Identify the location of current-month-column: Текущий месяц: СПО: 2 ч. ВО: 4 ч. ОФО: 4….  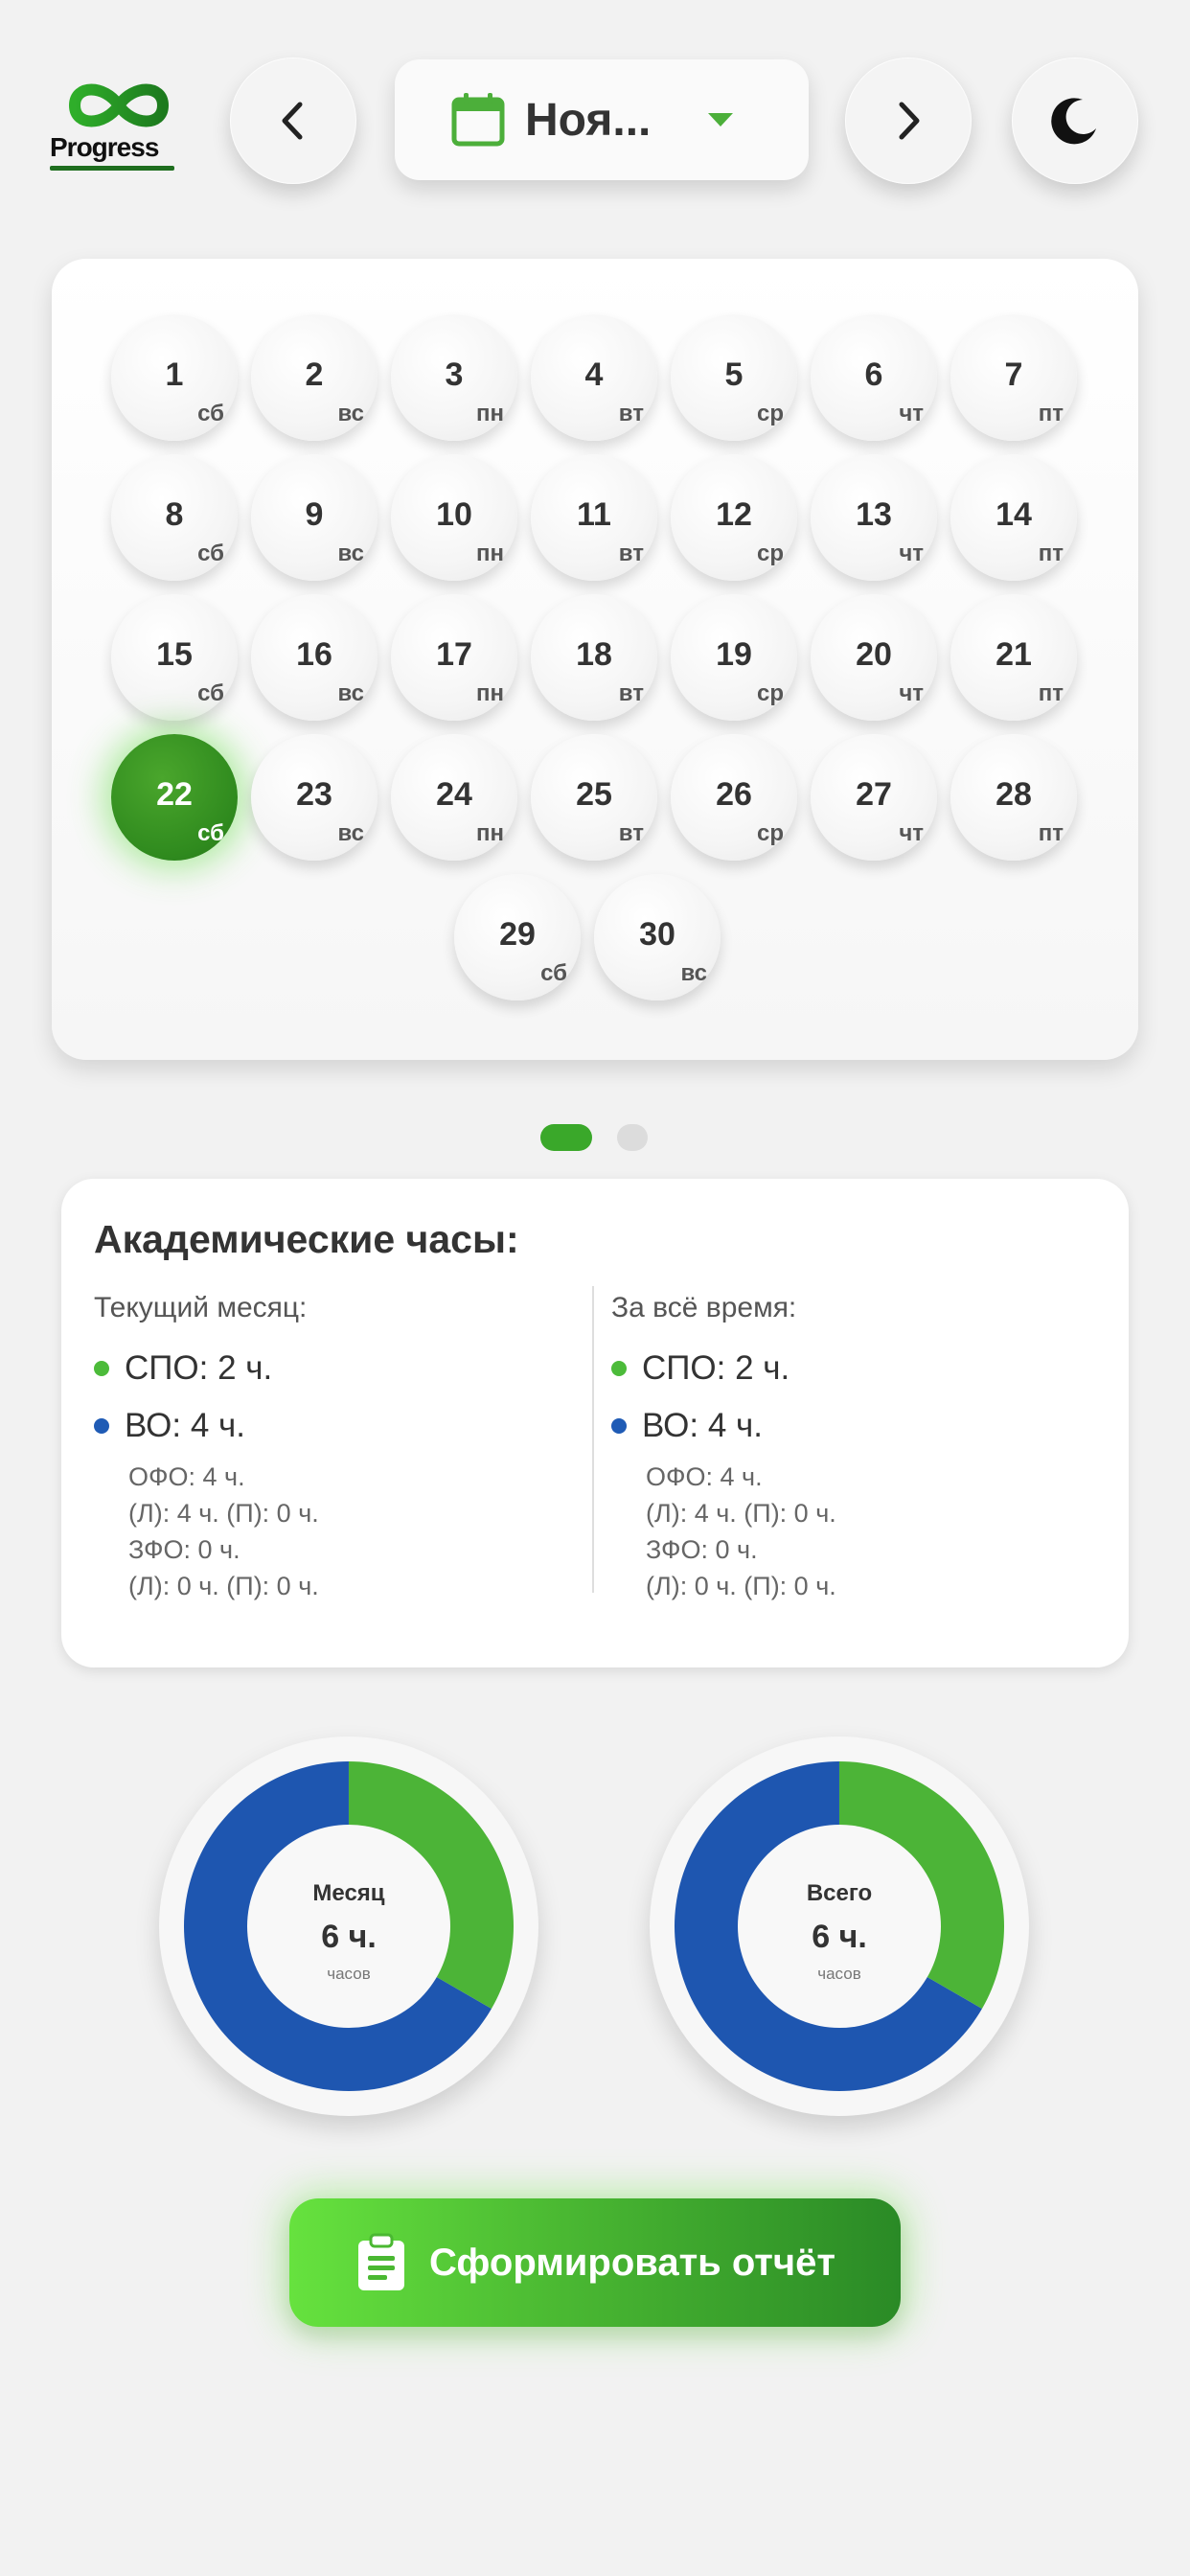
(334, 1448).